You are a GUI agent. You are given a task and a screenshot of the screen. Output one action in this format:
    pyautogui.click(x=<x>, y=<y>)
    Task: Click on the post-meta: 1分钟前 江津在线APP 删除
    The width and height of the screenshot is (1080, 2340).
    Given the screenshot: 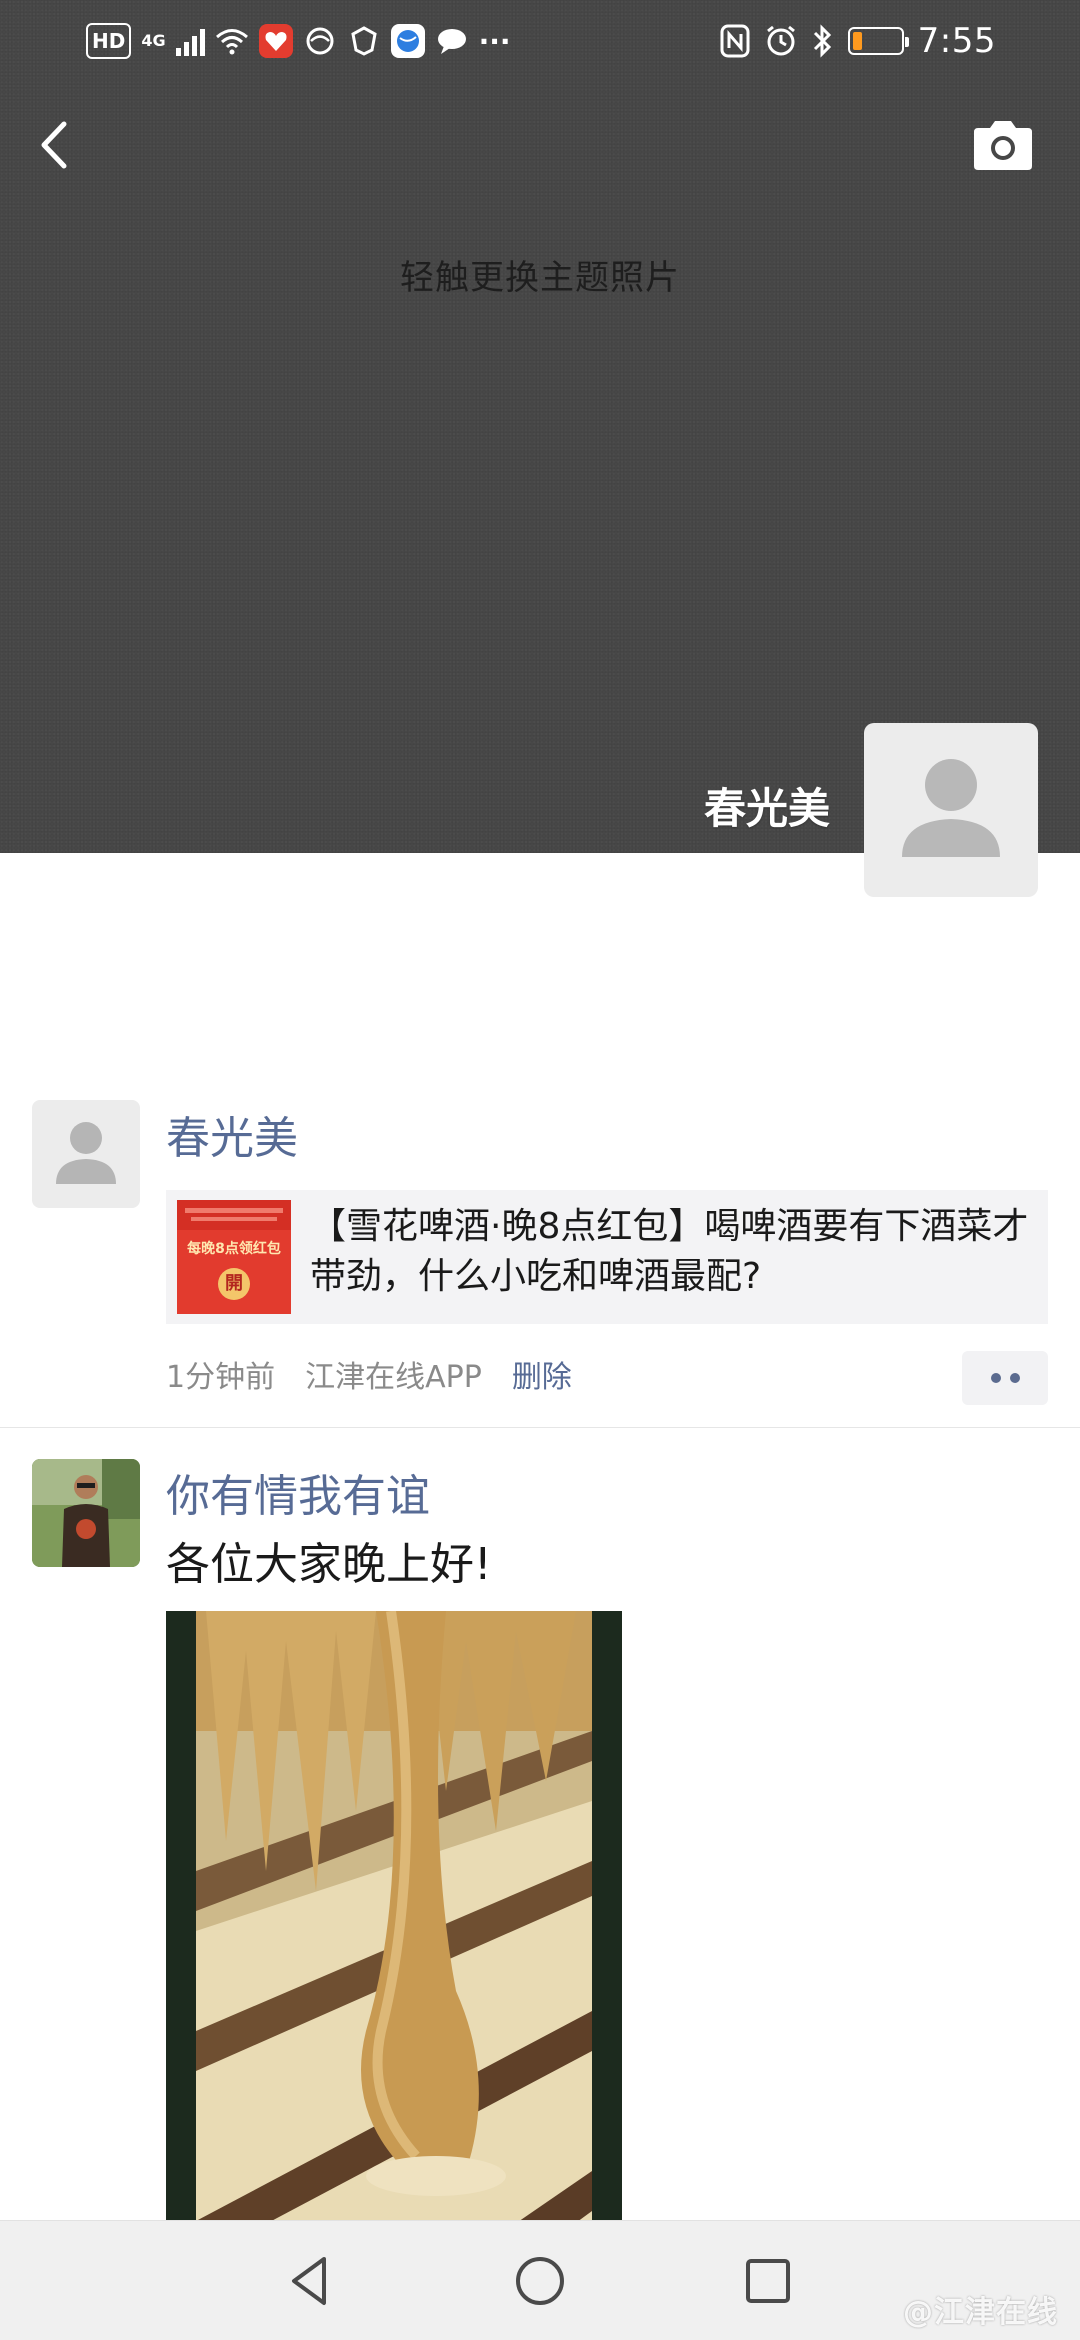 What is the action you would take?
    pyautogui.click(x=369, y=1378)
    